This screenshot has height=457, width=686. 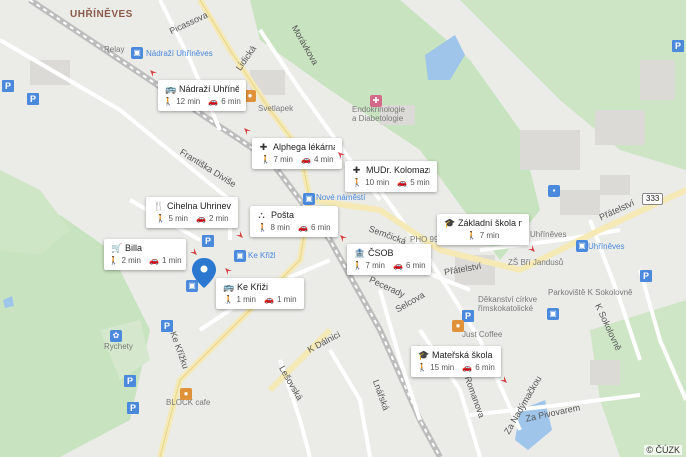 I want to click on poi-name: Ke Křiži, so click(x=253, y=287).